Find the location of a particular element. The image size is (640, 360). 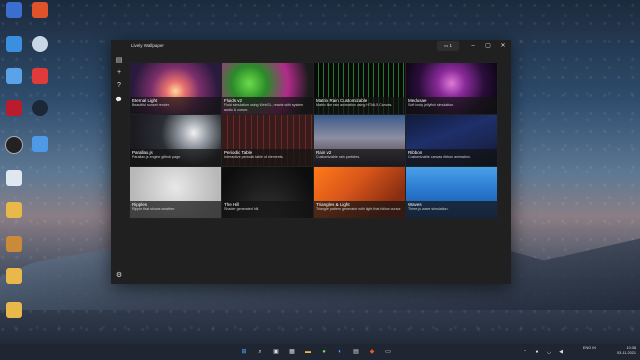

clock: 10:38 03-11-2021 is located at coordinates (626, 351).